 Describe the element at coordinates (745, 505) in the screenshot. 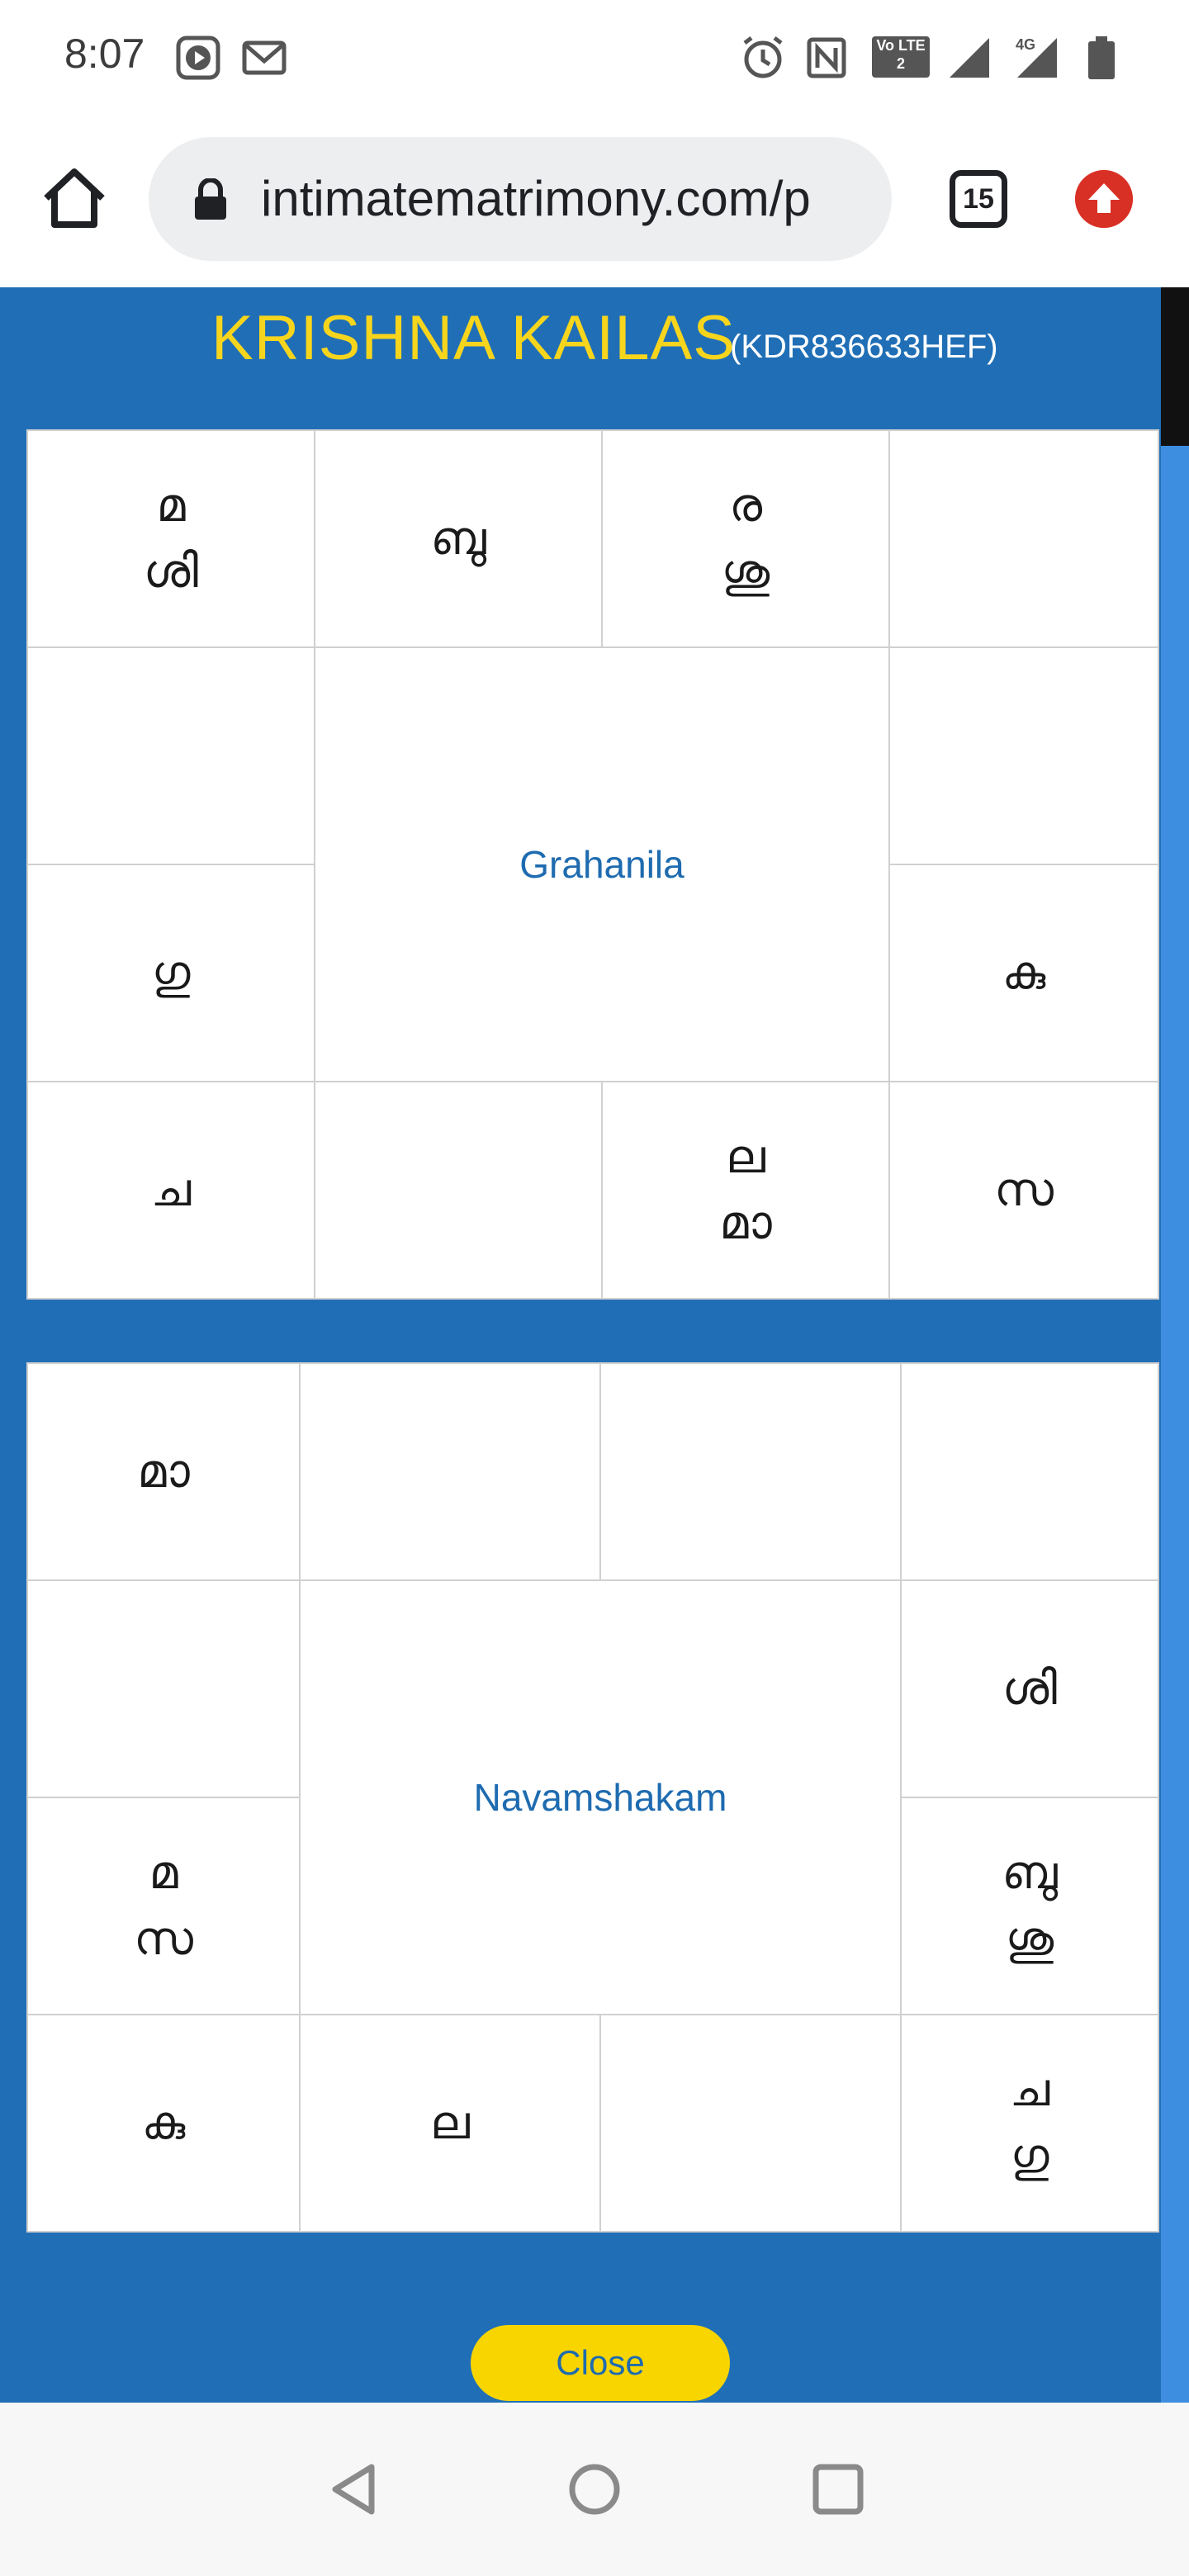

I see `planet-label: ര` at that location.